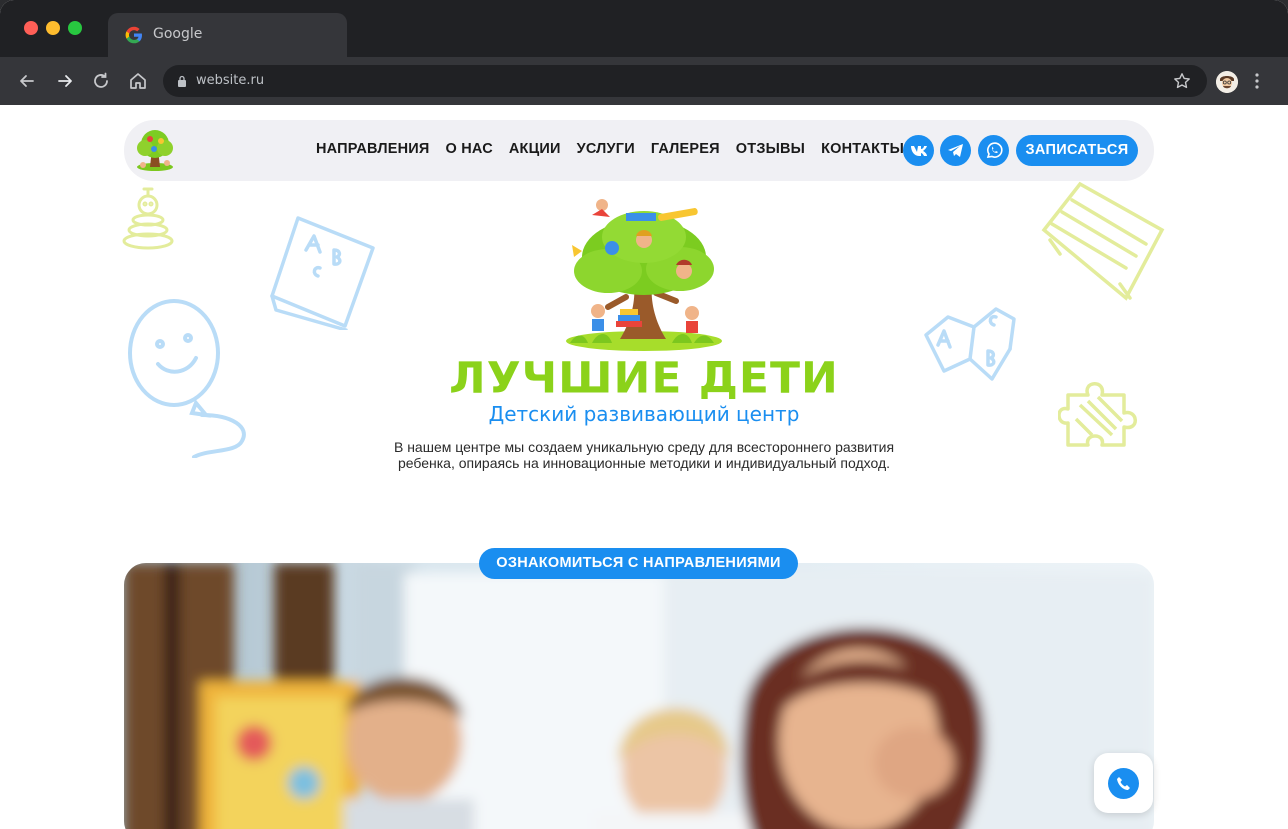 The width and height of the screenshot is (1288, 829). I want to click on reload-icon, so click(101, 81).